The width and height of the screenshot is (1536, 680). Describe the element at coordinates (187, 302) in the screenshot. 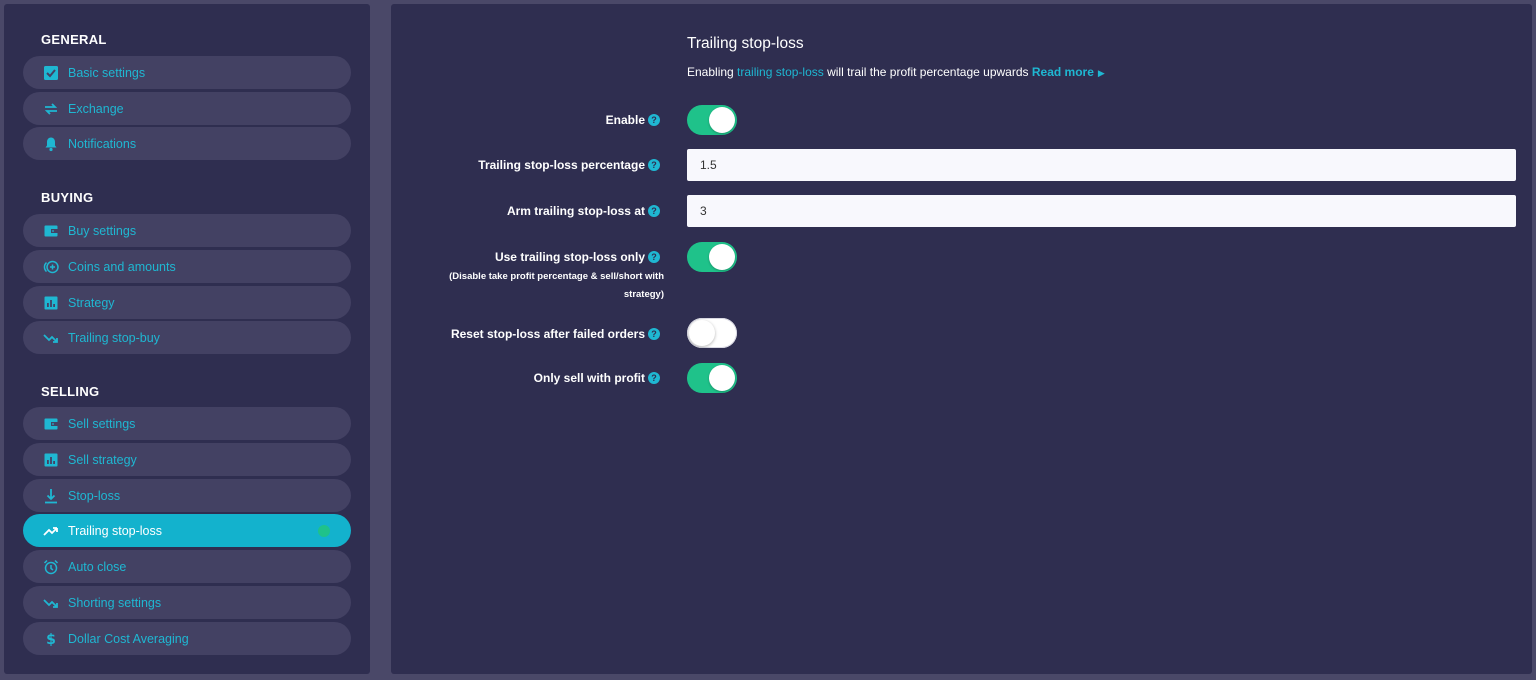

I see `sidebar-item-strategy: Strategy` at that location.